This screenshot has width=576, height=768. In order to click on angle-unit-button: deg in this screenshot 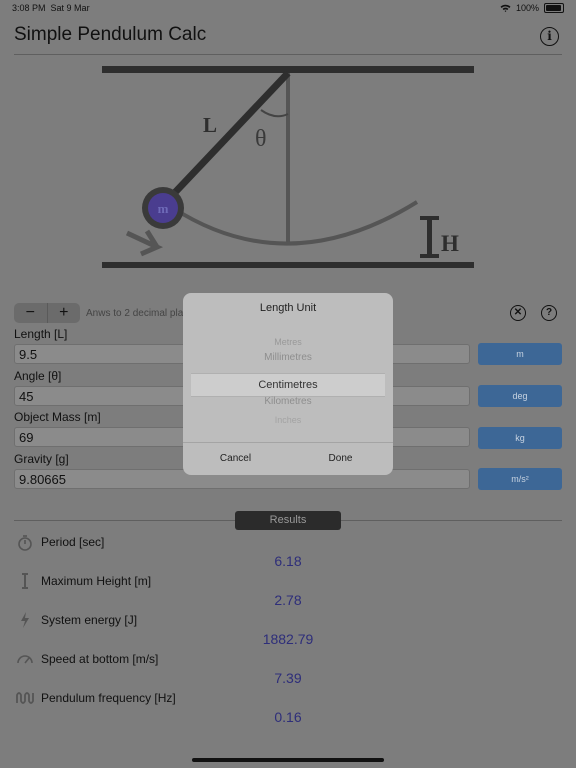, I will do `click(520, 396)`.